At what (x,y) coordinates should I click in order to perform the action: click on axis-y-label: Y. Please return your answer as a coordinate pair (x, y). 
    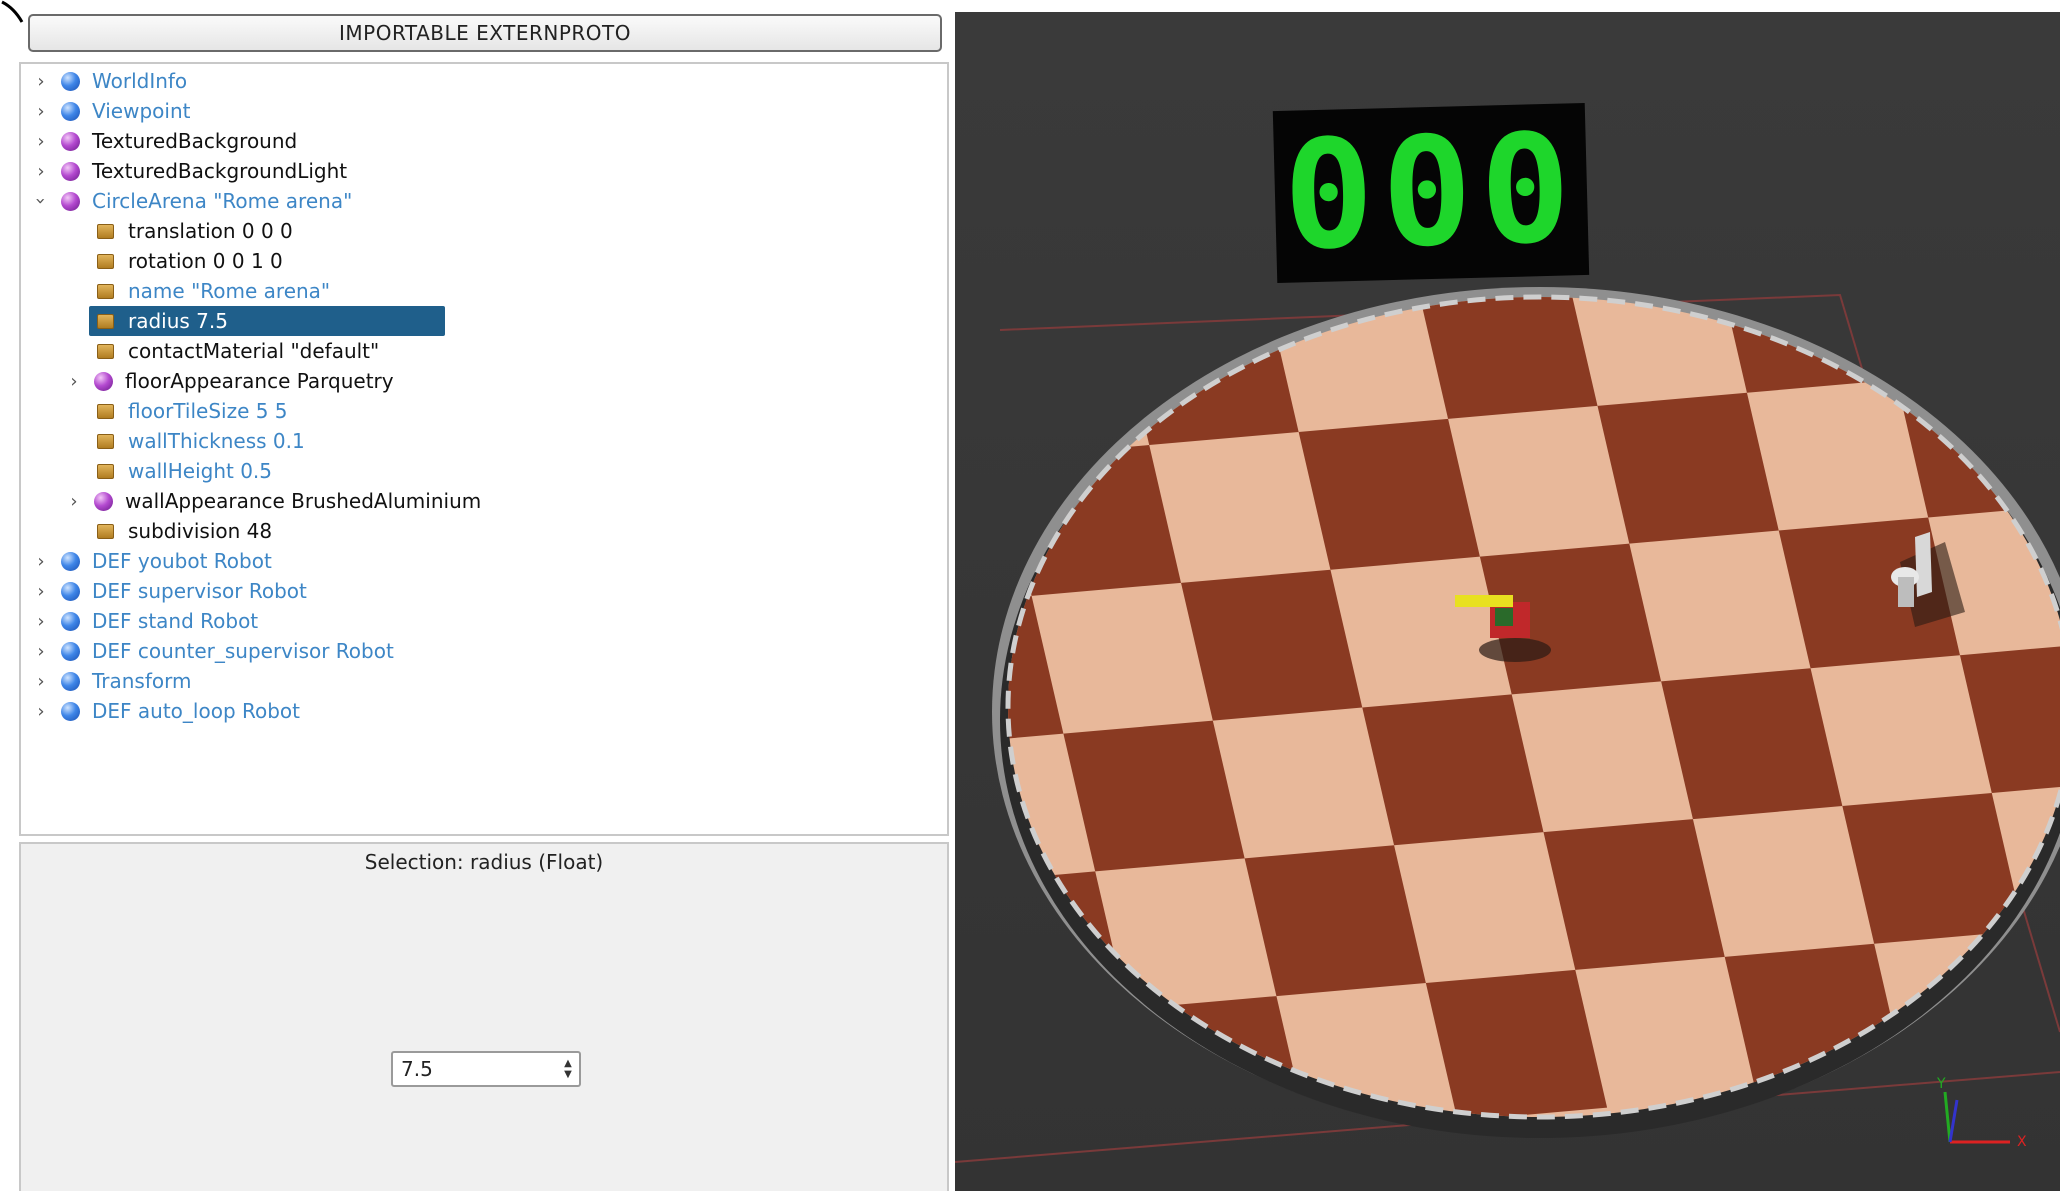
    Looking at the image, I should click on (1941, 1084).